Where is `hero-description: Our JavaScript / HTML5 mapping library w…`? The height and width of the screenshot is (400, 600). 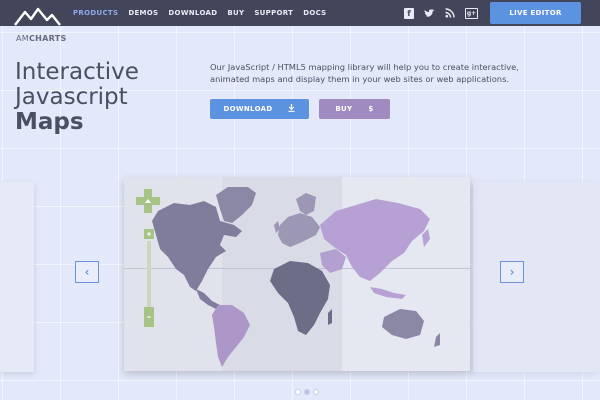 hero-description: Our JavaScript / HTML5 mapping library w… is located at coordinates (364, 73).